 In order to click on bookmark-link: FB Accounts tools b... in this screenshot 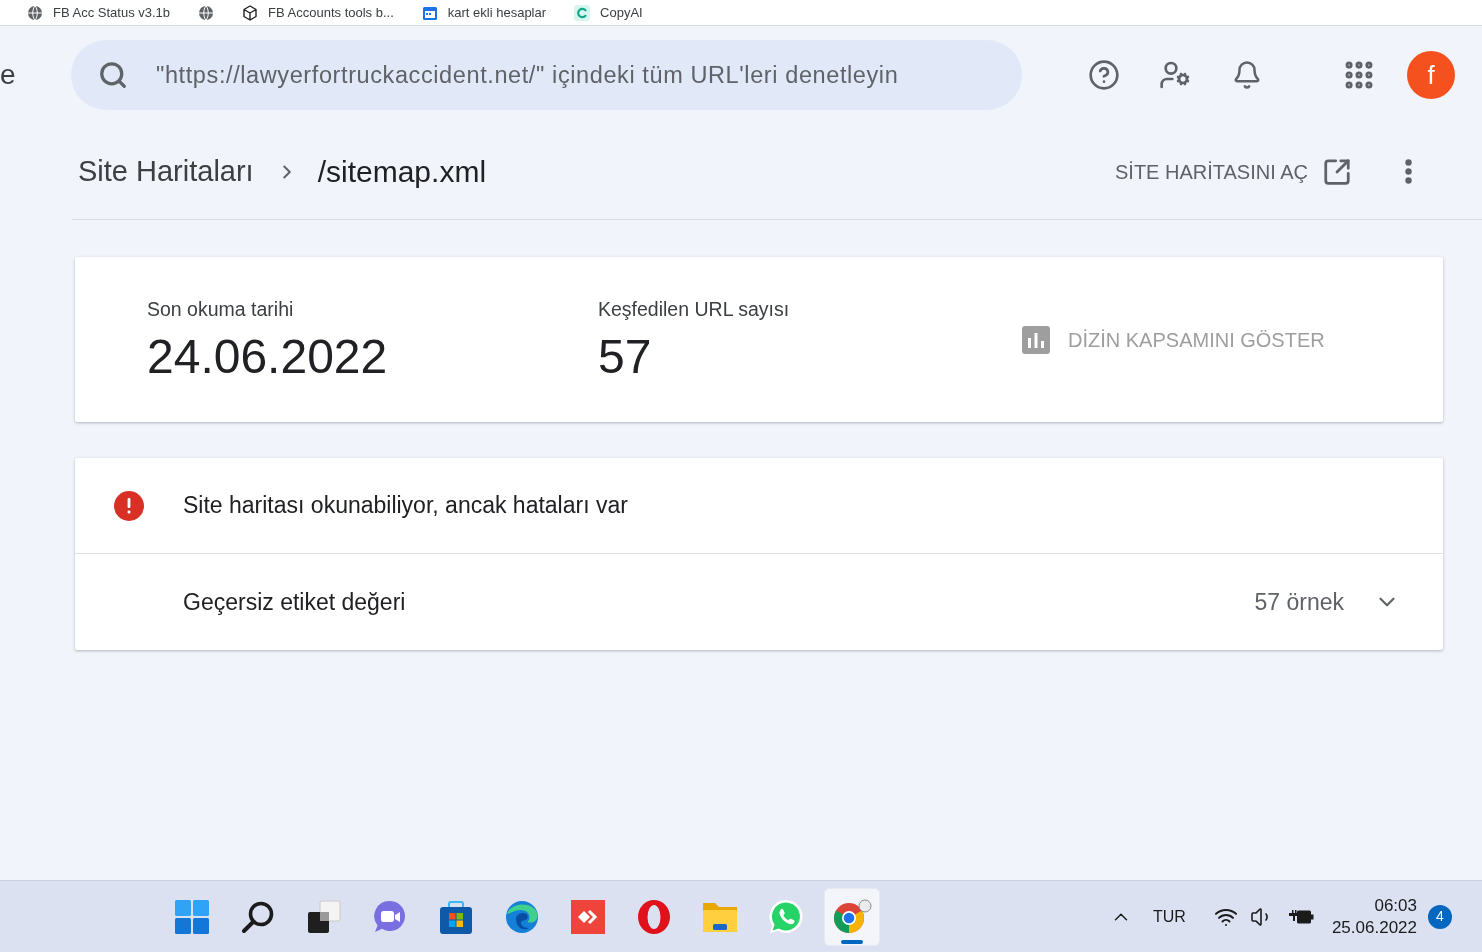, I will do `click(318, 12)`.